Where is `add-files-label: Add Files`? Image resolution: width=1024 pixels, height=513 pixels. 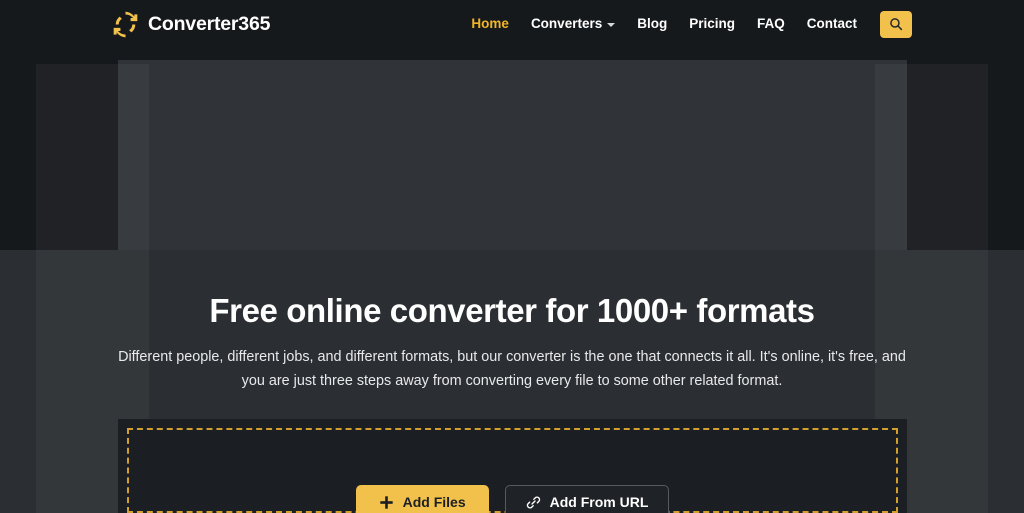 add-files-label: Add Files is located at coordinates (434, 502).